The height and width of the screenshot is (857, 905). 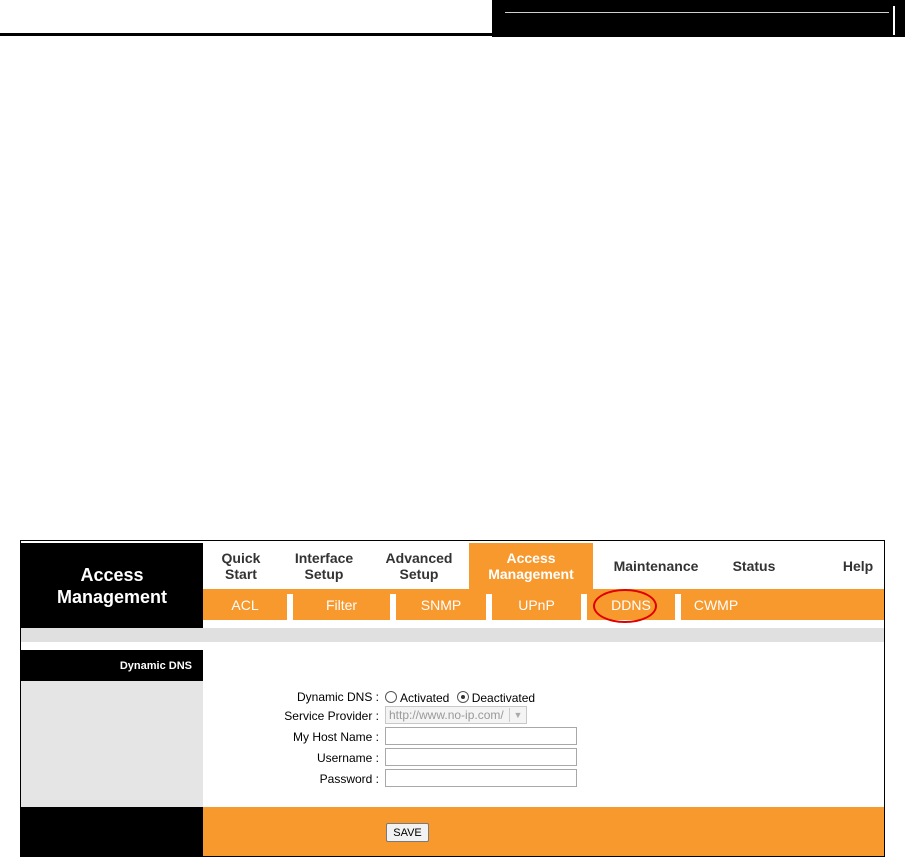 What do you see at coordinates (112, 574) in the screenshot?
I see `page-title-line1: Access` at bounding box center [112, 574].